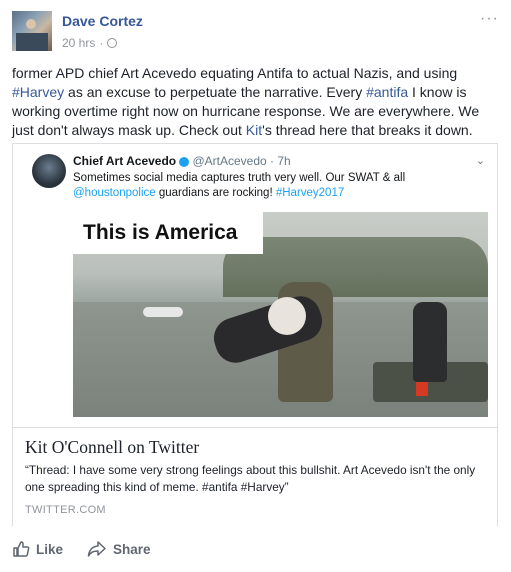  Describe the element at coordinates (254, 130) in the screenshot. I see `kit-profile-link: Kit` at that location.